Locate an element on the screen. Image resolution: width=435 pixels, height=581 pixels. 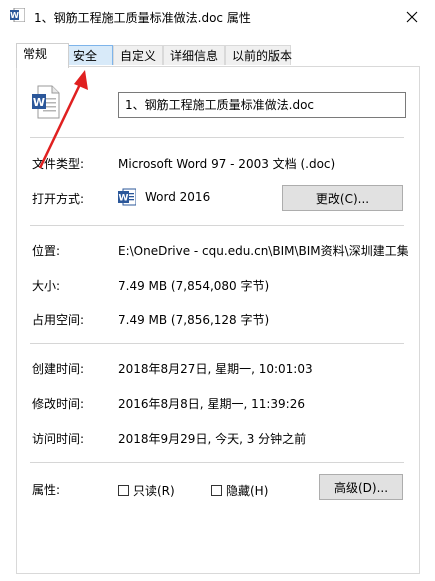
size-on-disk-label: 占用空间: is located at coordinates (58, 320).